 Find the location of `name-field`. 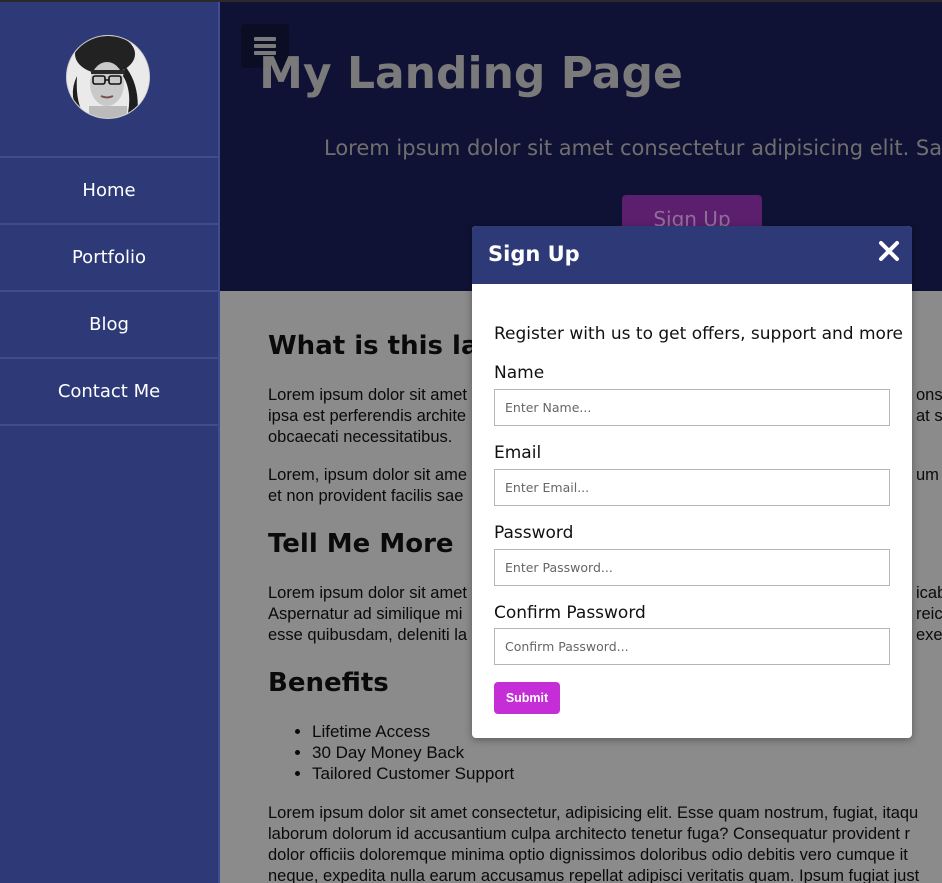

name-field is located at coordinates (692, 407).